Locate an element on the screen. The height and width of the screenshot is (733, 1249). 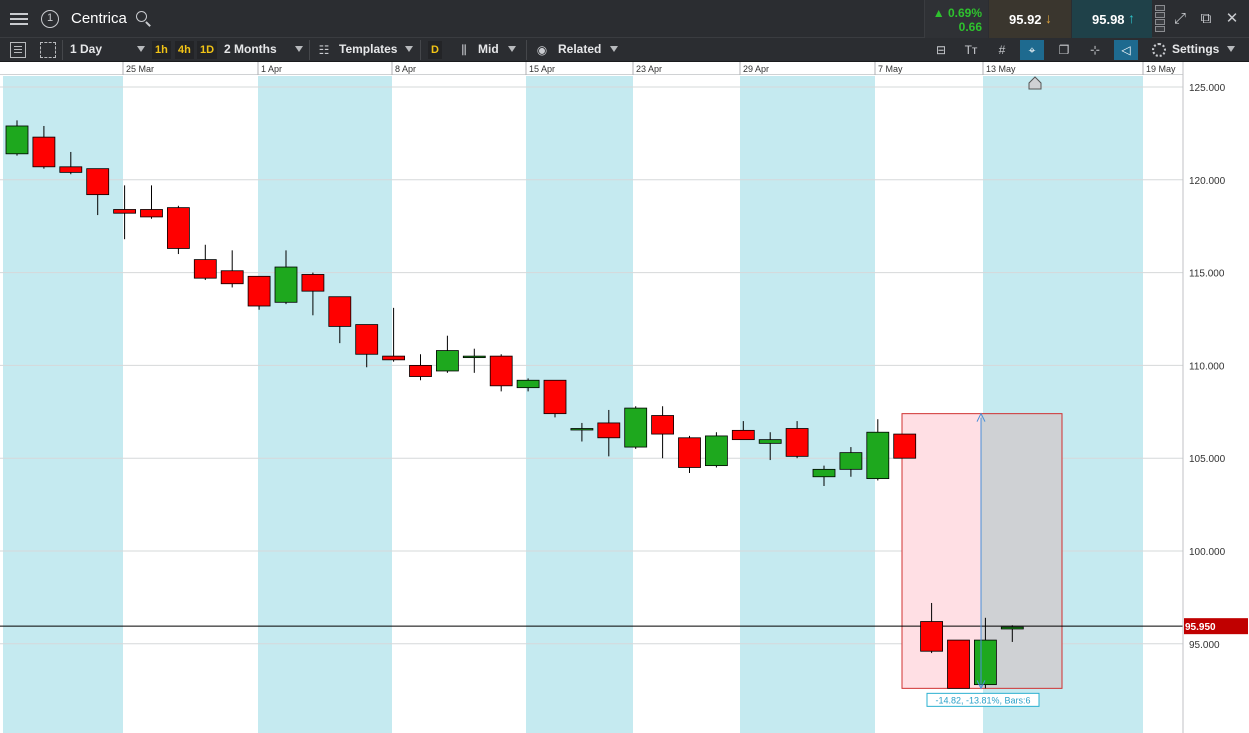
text-size-icon: Tт is located at coordinates (971, 50).